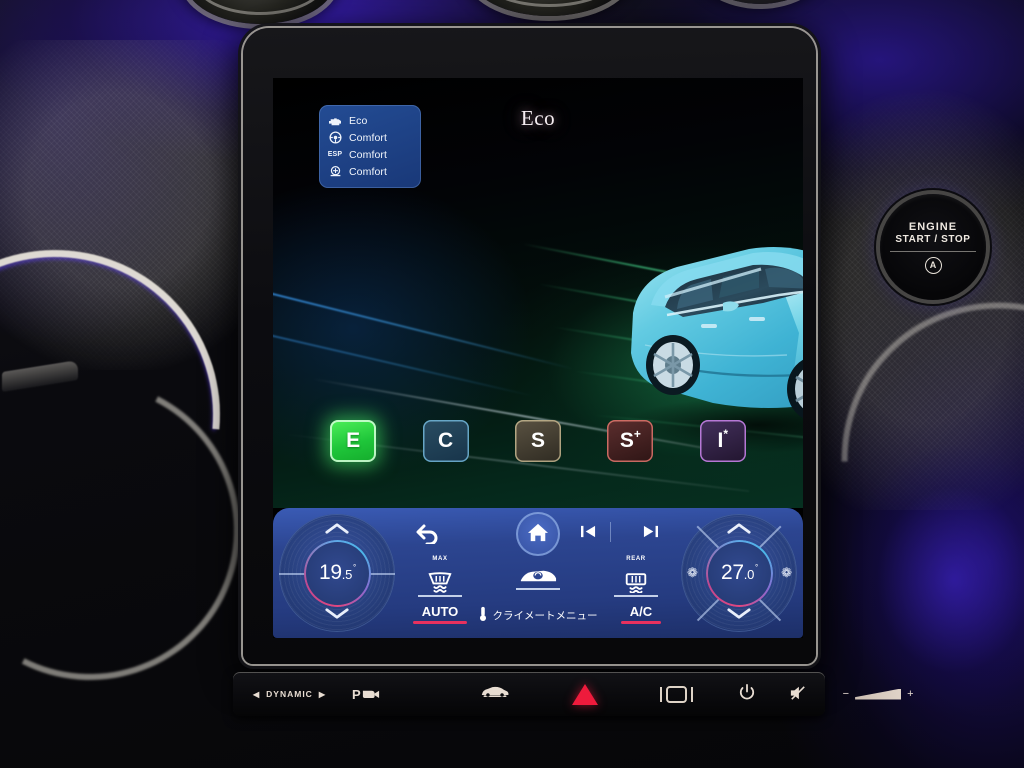 The width and height of the screenshot is (1024, 768). I want to click on physical-button-bar: ◀ DYNAMIC ▶ P − +, so click(573, 694).